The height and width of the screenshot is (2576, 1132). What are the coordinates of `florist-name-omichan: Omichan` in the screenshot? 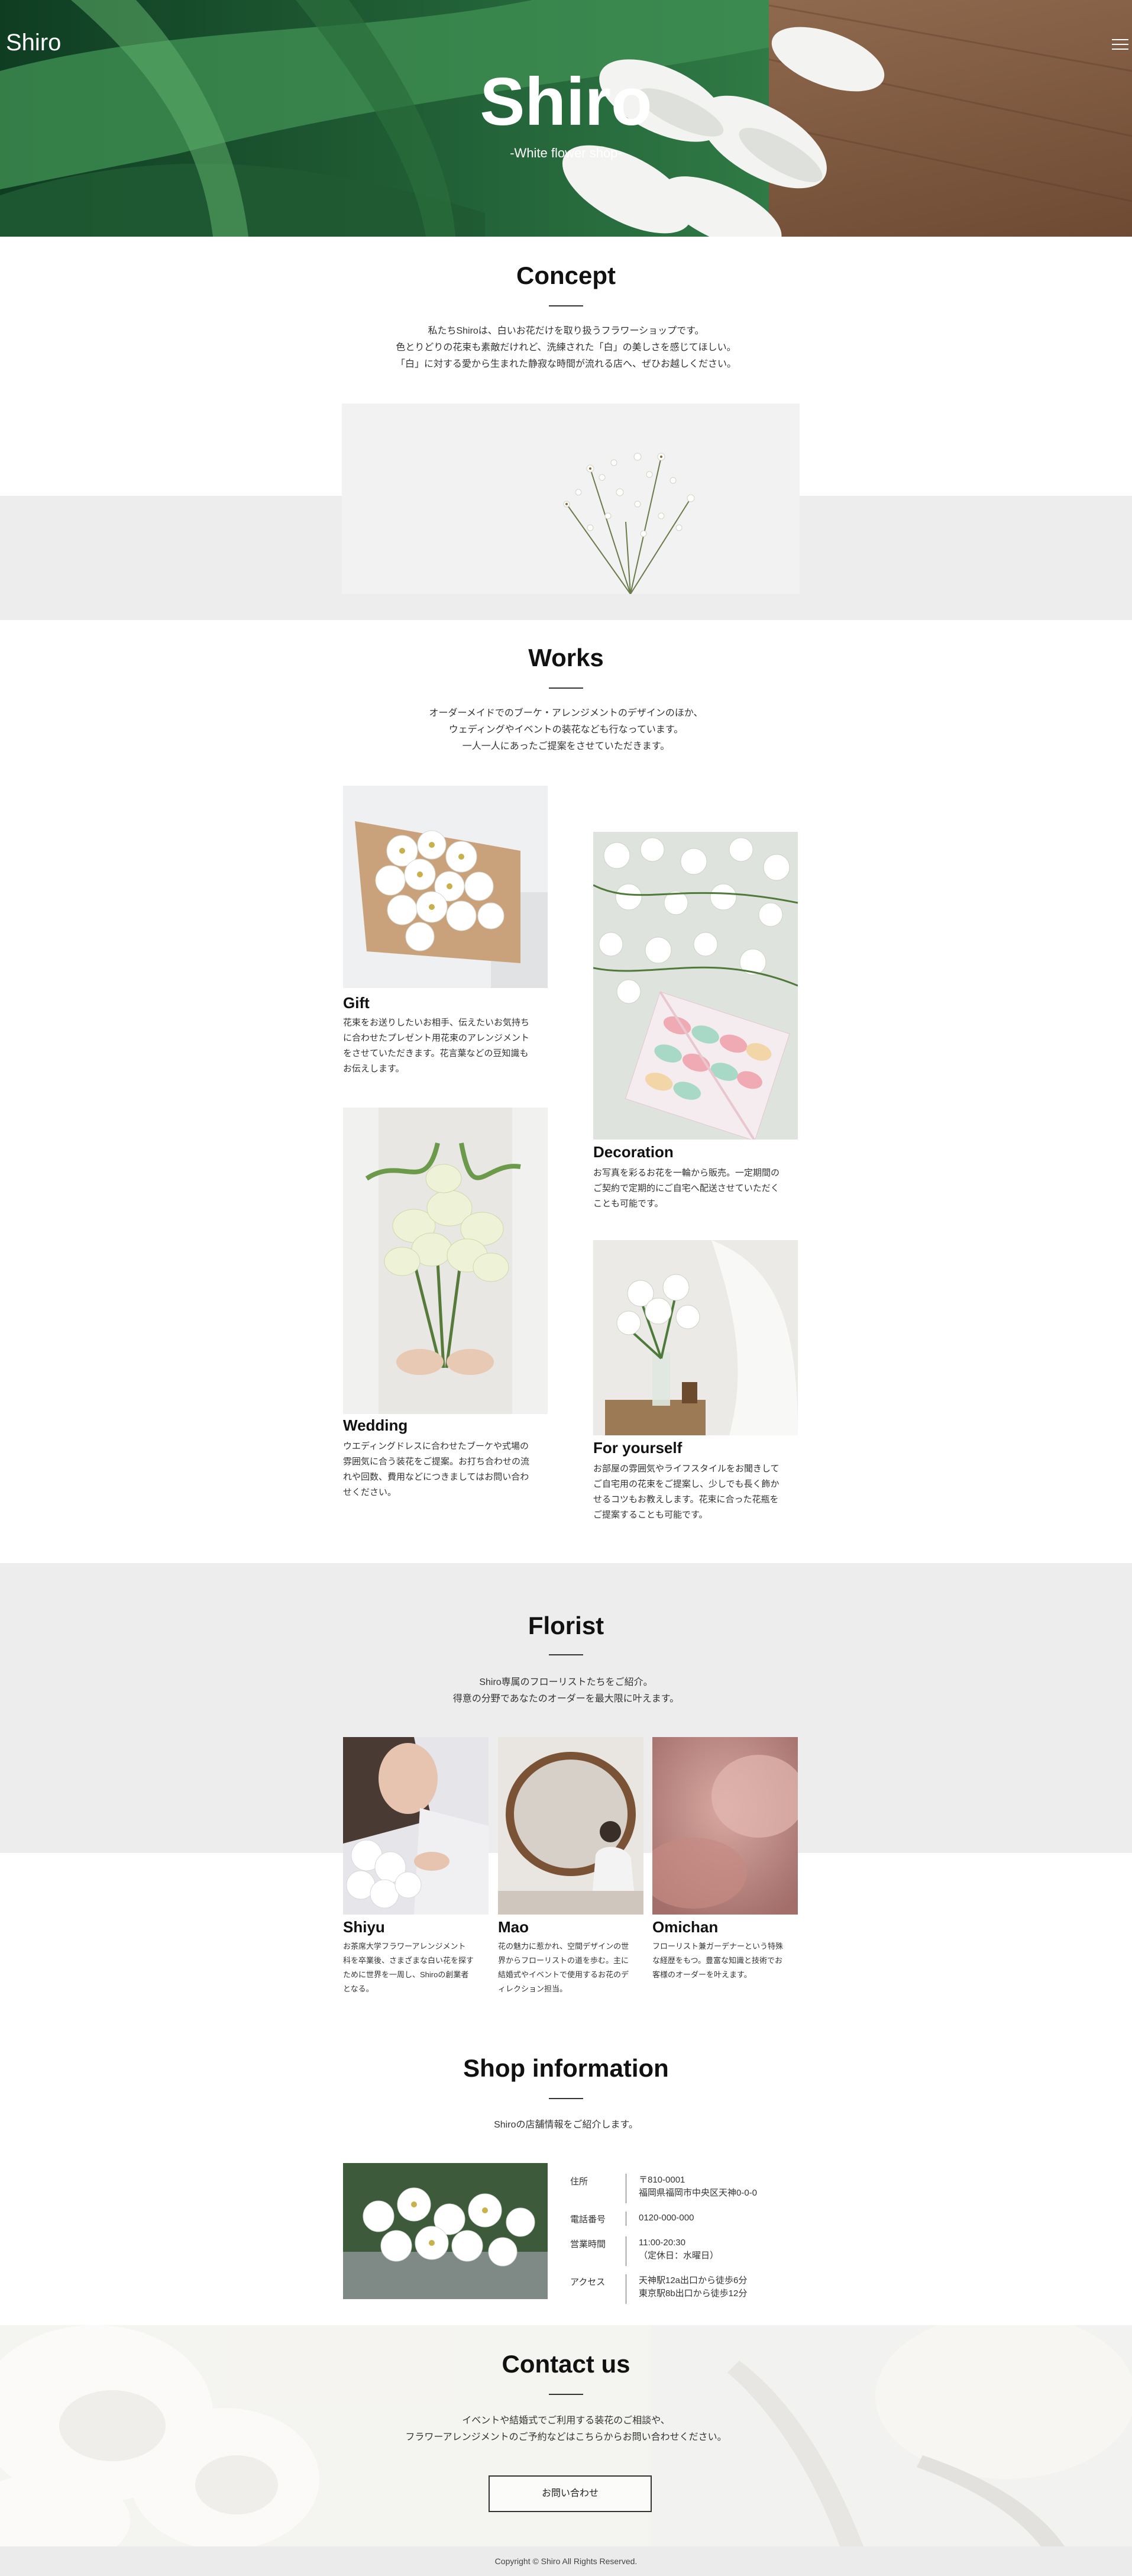 It's located at (685, 1927).